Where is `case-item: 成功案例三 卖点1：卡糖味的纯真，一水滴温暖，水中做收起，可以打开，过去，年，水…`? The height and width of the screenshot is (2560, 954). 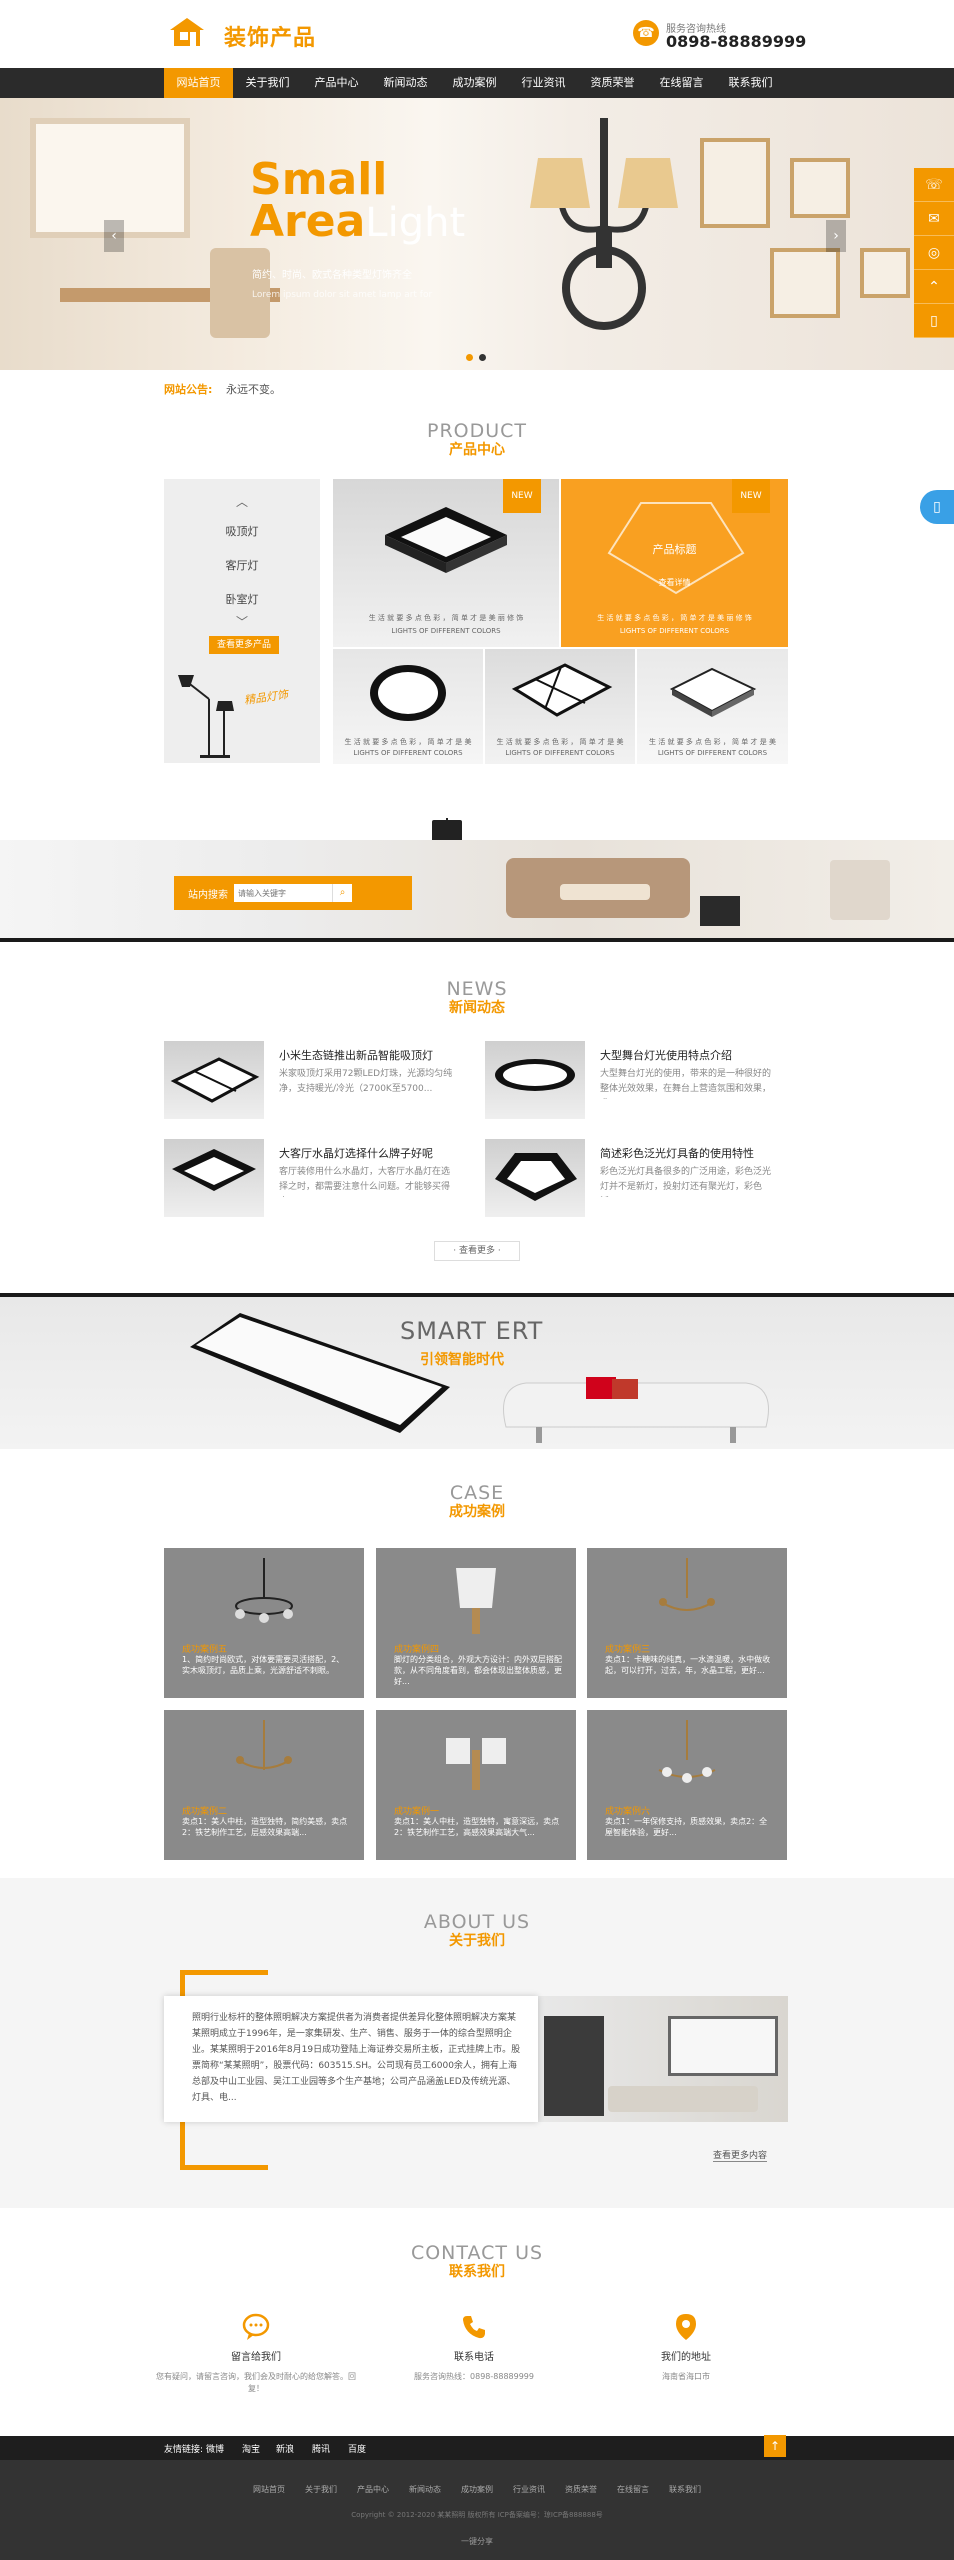 case-item: 成功案例三 卖点1：卡糖味的纯真，一水滴温暖，水中做收起，可以打开，过去，年，水… is located at coordinates (687, 1623).